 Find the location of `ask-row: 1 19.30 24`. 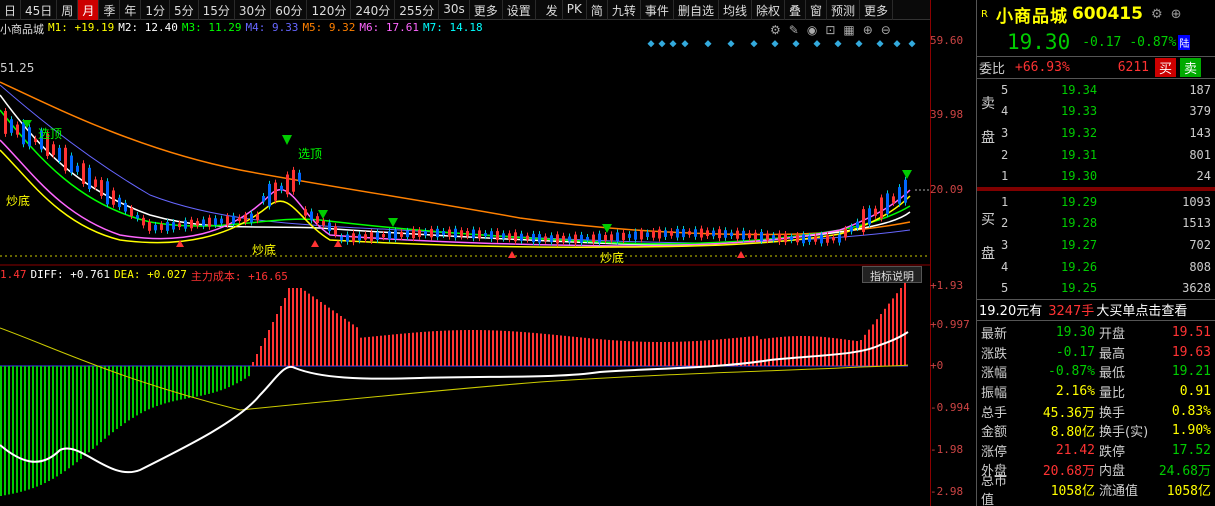

ask-row: 1 19.30 24 is located at coordinates (1096, 176).